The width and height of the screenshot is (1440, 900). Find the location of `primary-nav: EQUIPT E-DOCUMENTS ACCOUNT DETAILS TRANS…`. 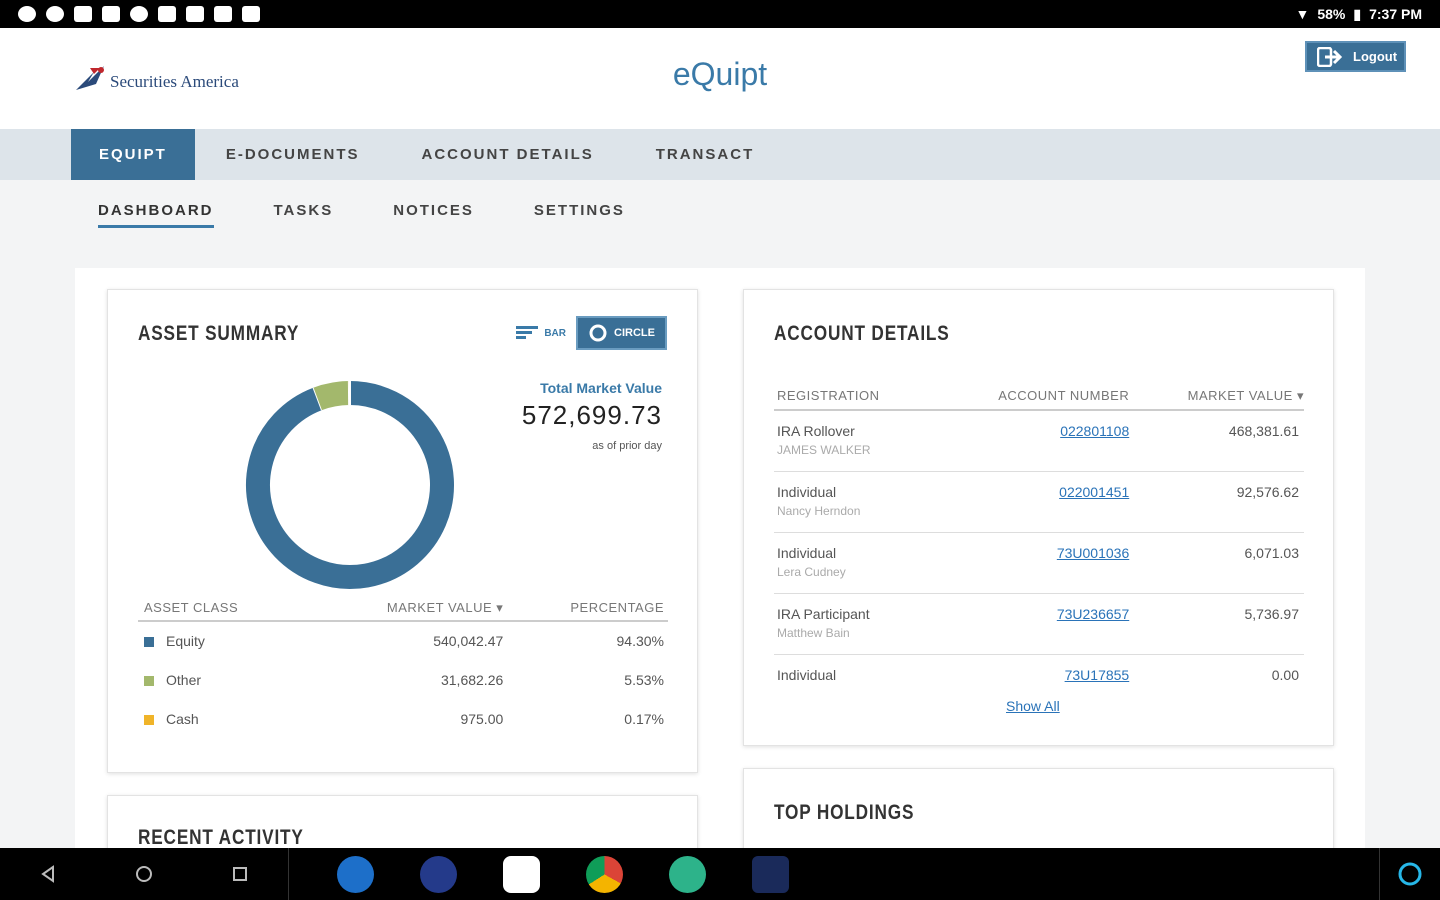

primary-nav: EQUIPT E-DOCUMENTS ACCOUNT DETAILS TRANS… is located at coordinates (720, 154).